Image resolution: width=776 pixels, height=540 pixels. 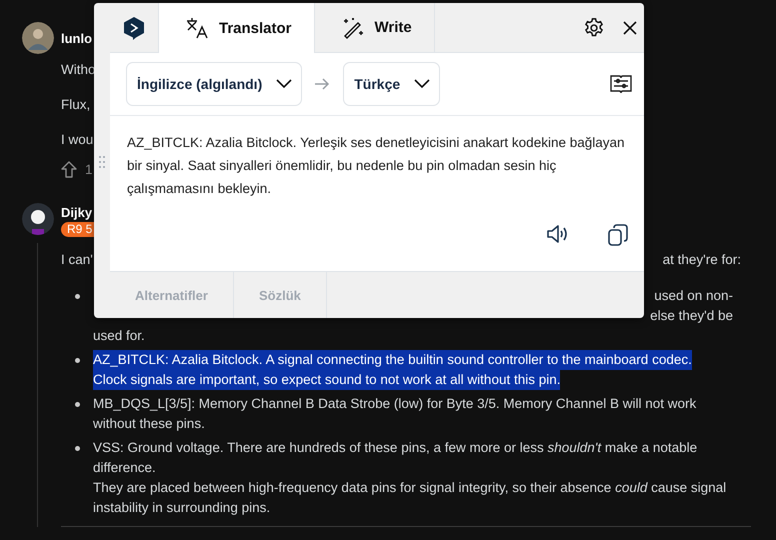 What do you see at coordinates (701, 260) in the screenshot?
I see `comment-text: at they're for:` at bounding box center [701, 260].